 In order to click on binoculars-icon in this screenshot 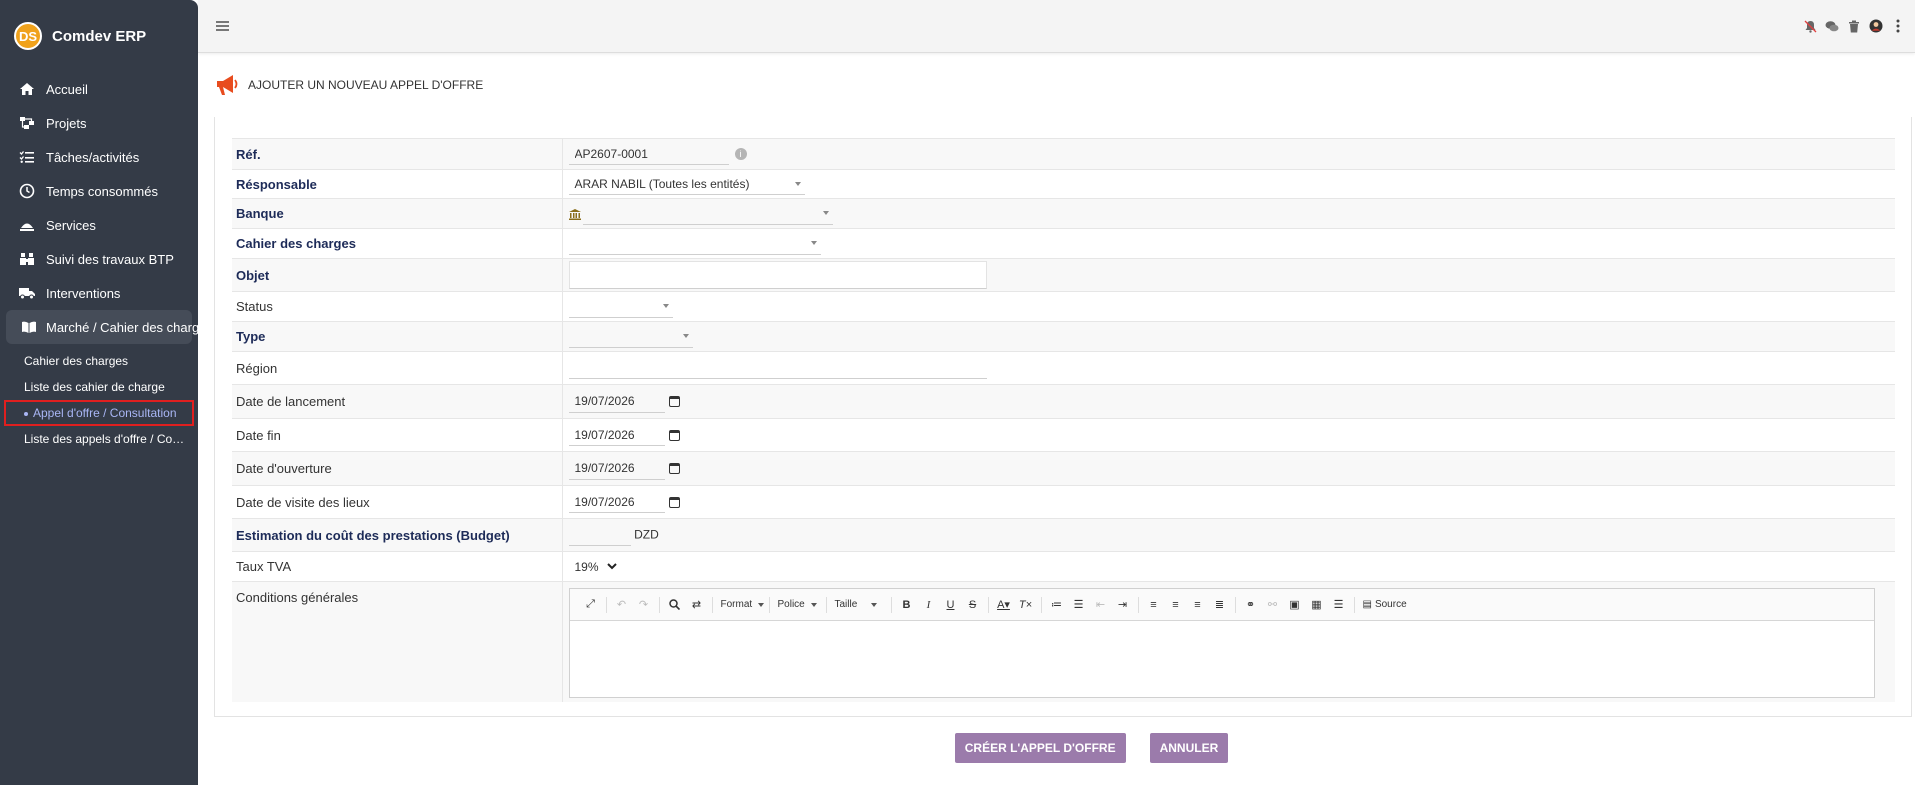, I will do `click(27, 259)`.